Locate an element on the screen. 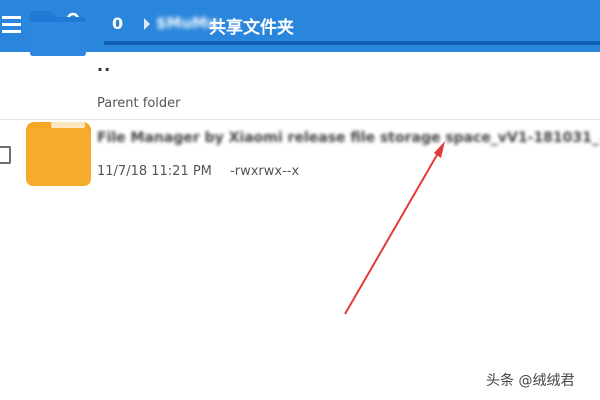 The image size is (600, 400). path-level-count: 0 is located at coordinates (117, 23).